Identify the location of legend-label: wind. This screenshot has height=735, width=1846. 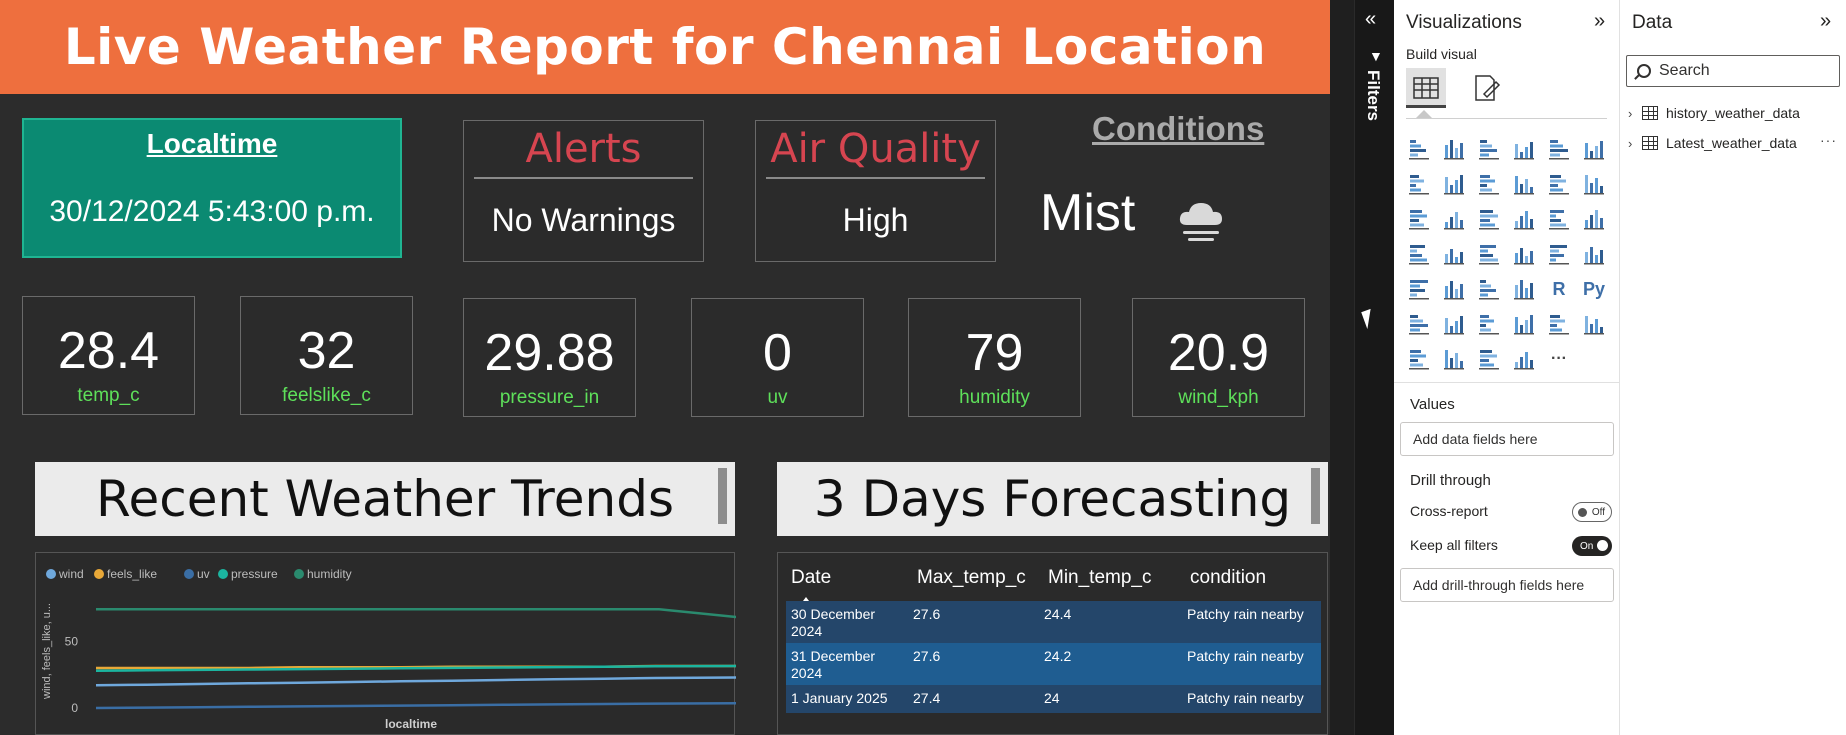
(71, 574).